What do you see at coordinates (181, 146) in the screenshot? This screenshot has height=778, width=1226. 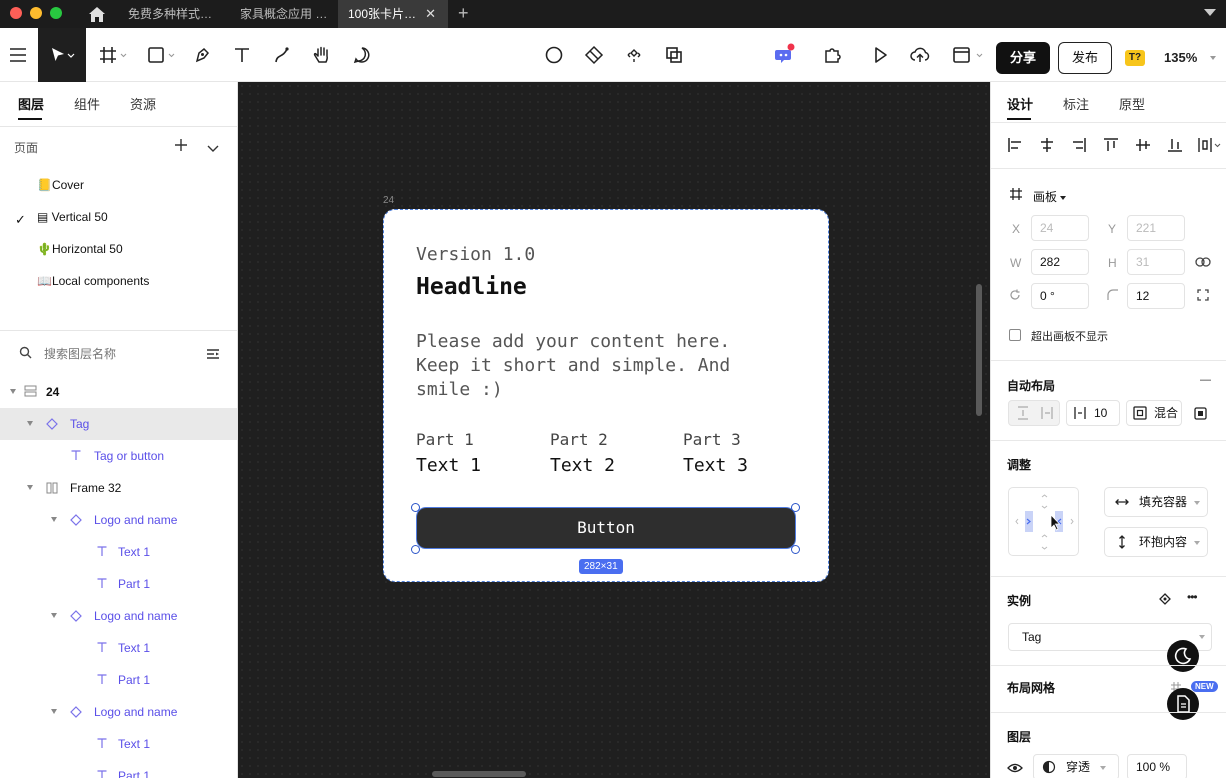 I see `add-page-button` at bounding box center [181, 146].